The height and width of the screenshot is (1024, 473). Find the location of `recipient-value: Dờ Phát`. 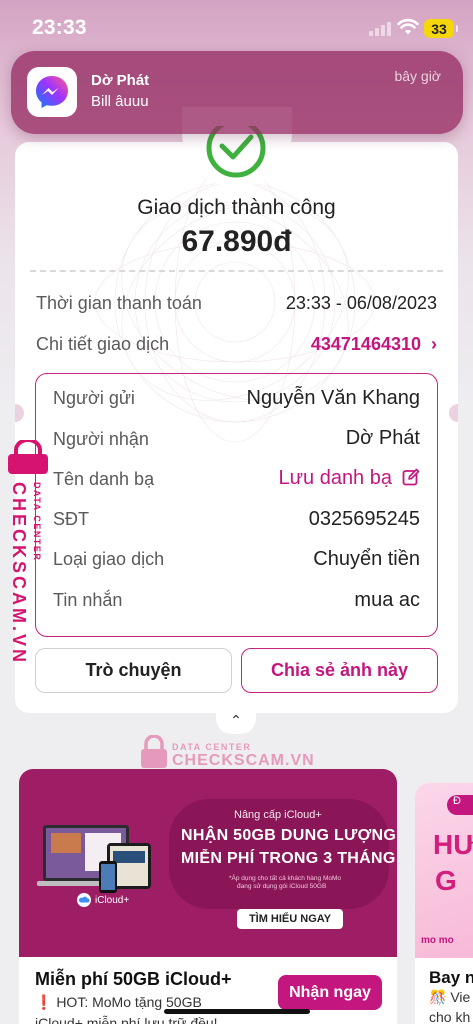

recipient-value: Dờ Phát is located at coordinates (382, 438).